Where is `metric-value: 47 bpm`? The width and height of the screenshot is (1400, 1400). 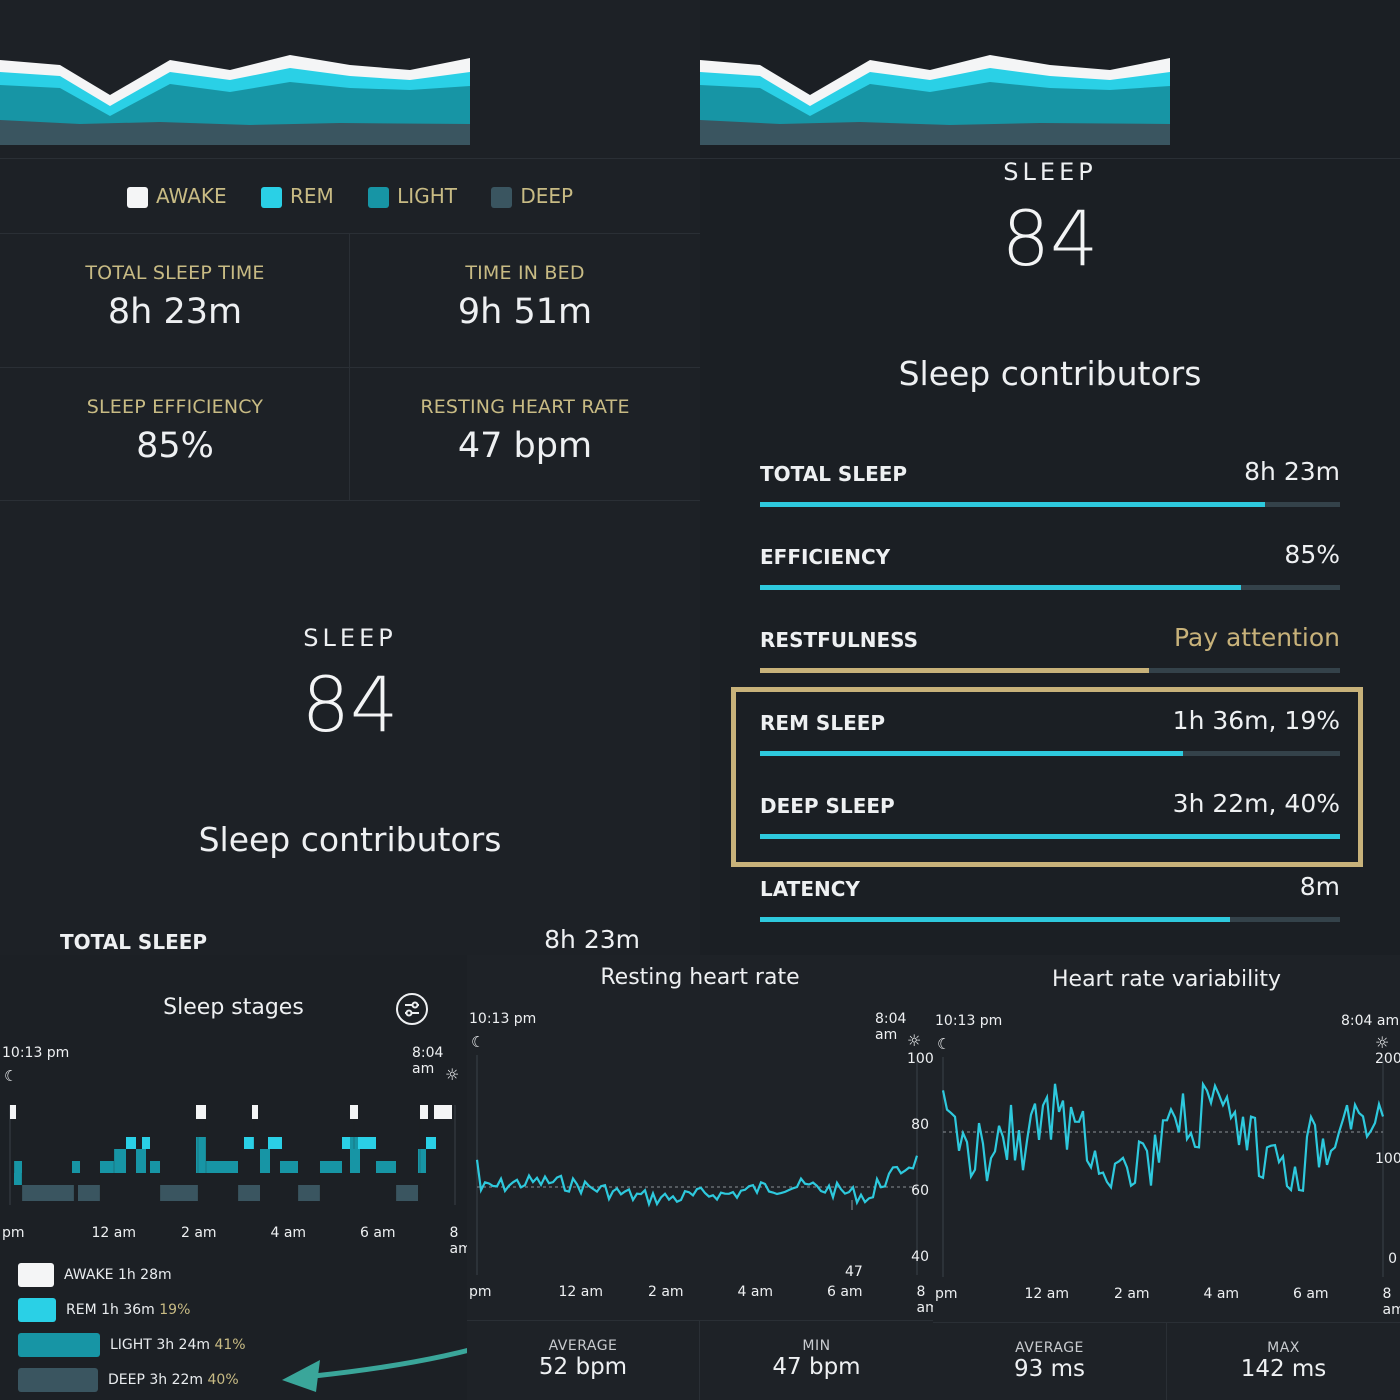 metric-value: 47 bpm is located at coordinates (525, 446).